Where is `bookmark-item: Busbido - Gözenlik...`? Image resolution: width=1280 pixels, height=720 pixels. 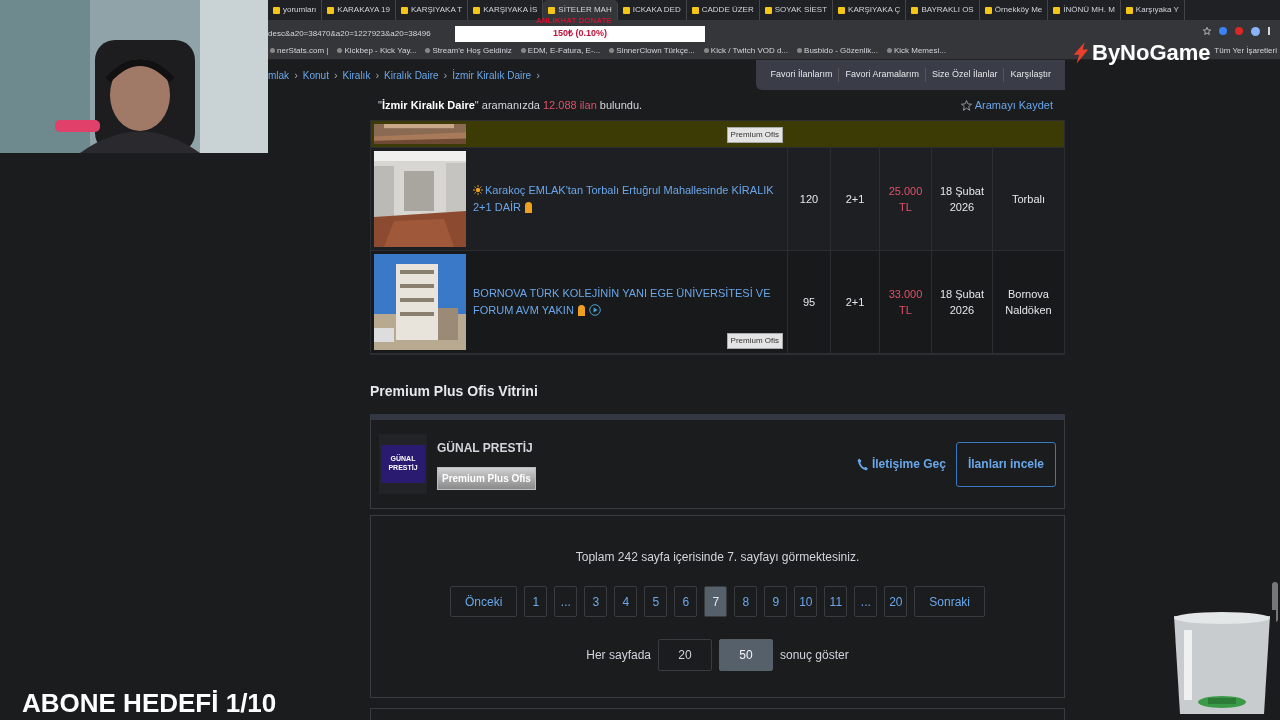
bookmark-item: Busbido - Gözenlik... is located at coordinates (837, 50).